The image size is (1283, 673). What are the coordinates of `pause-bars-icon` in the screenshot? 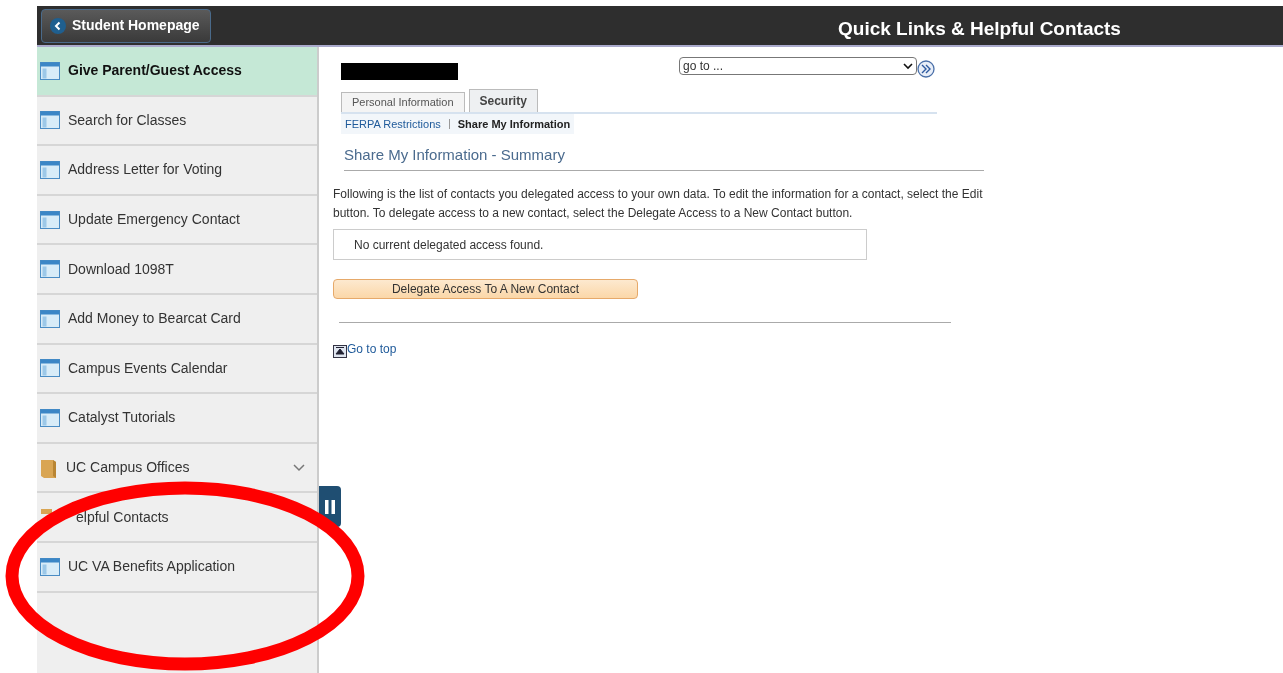 It's located at (330, 506).